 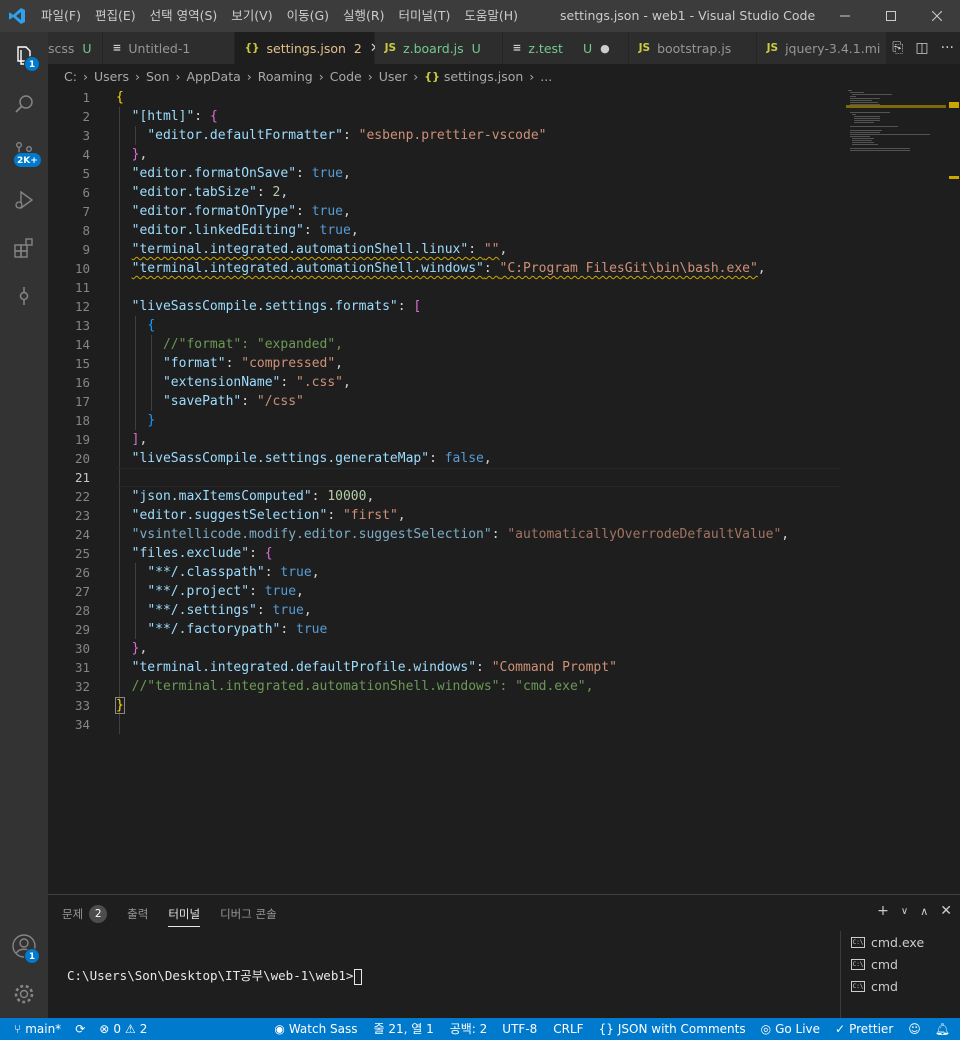 I want to click on tab-problems: 문제 2, so click(x=85, y=914).